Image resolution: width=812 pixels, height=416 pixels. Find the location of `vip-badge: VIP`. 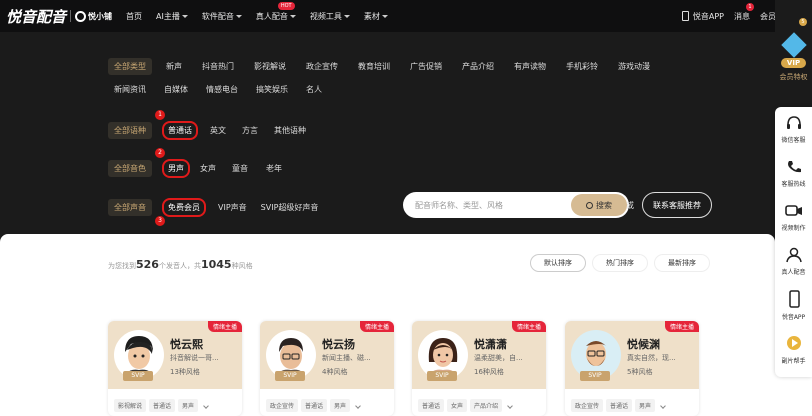

vip-badge: VIP is located at coordinates (793, 63).